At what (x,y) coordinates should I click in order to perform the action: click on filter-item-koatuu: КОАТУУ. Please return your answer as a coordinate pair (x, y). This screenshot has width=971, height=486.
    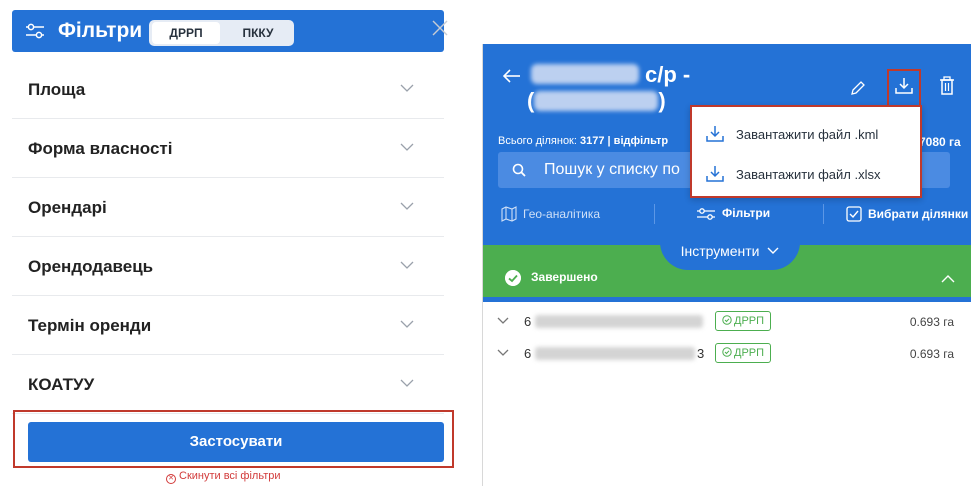
    Looking at the image, I should click on (228, 384).